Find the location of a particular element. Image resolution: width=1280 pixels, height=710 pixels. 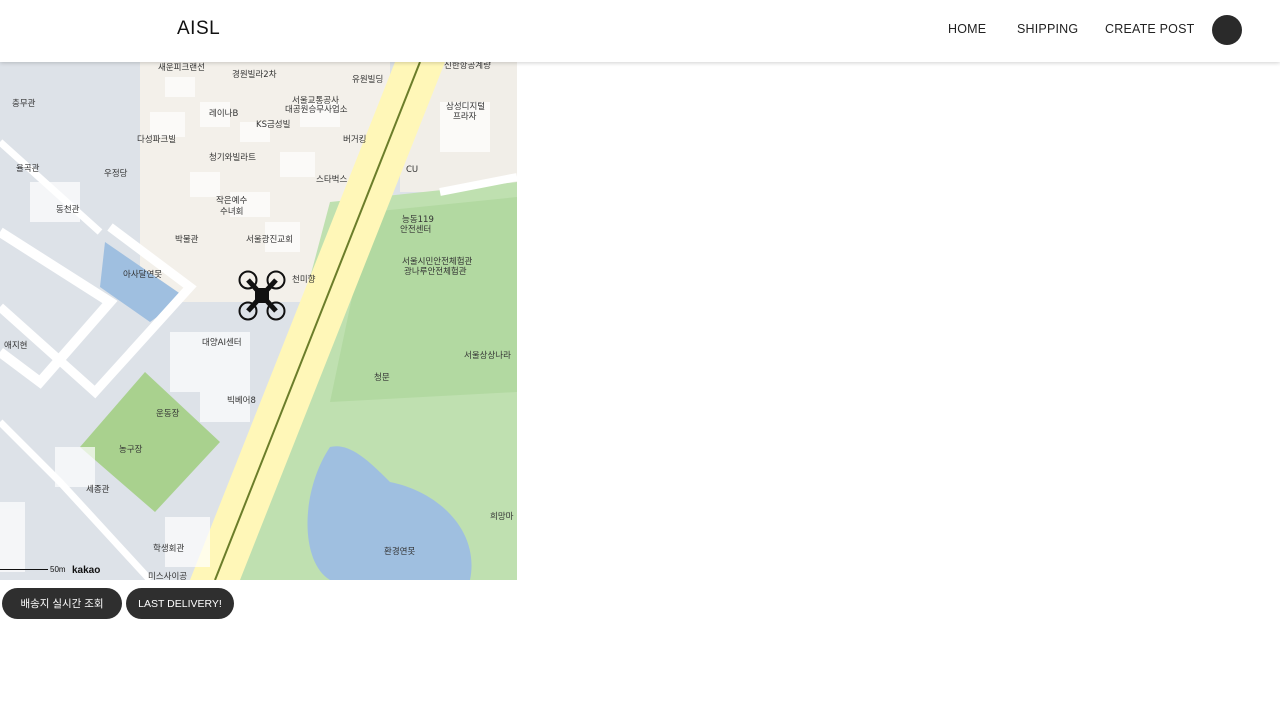

map-attribution: kakao is located at coordinates (86, 570).